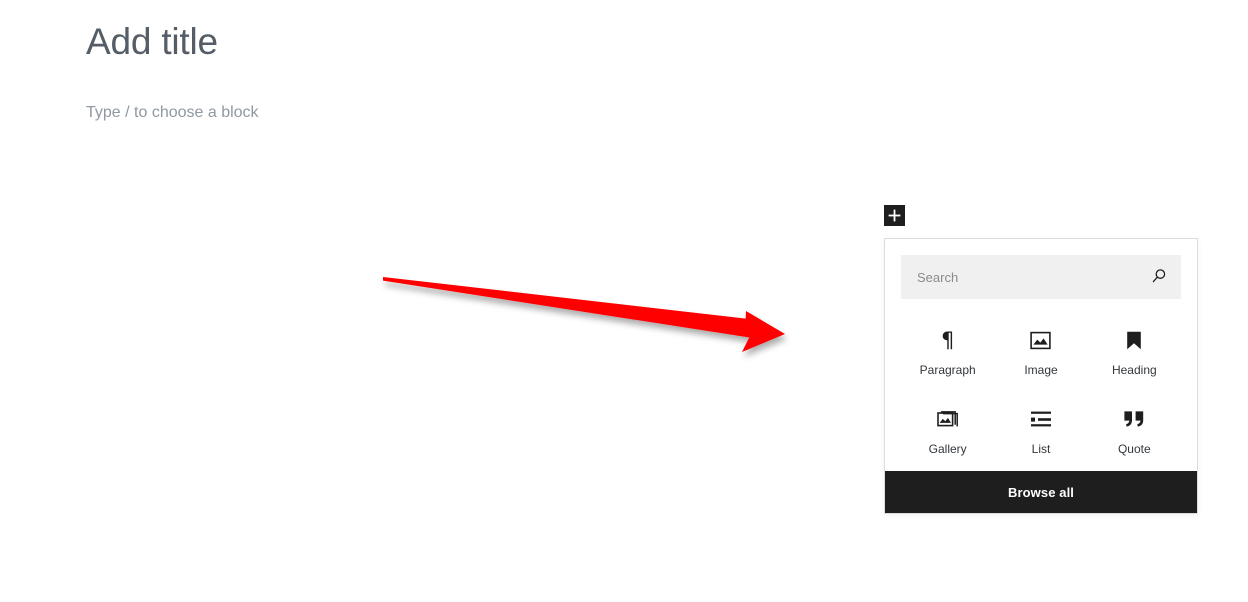 The width and height of the screenshot is (1248, 602). What do you see at coordinates (172, 113) in the screenshot?
I see `empty-block-placeholder: Type / to choose a block` at bounding box center [172, 113].